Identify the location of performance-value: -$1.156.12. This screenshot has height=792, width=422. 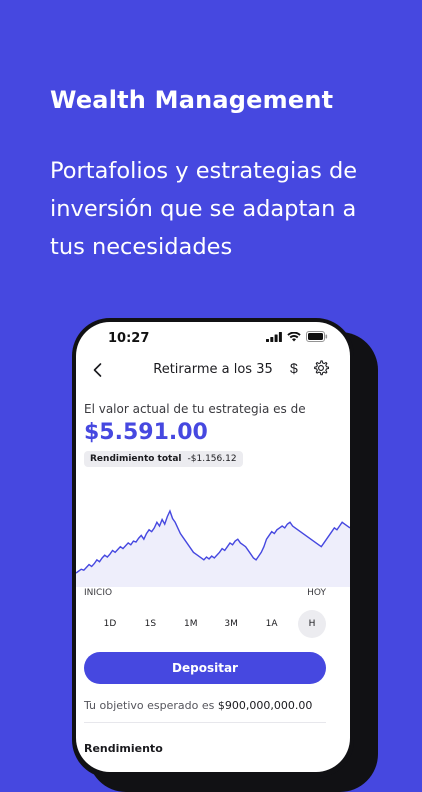
(212, 459).